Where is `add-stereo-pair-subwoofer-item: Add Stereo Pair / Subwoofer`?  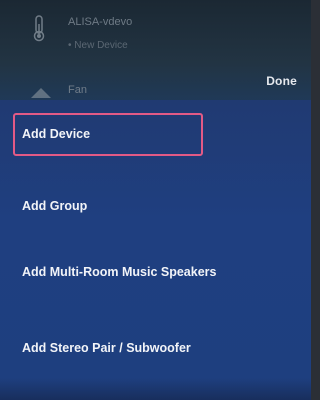 add-stereo-pair-subwoofer-item: Add Stereo Pair / Subwoofer is located at coordinates (155, 349).